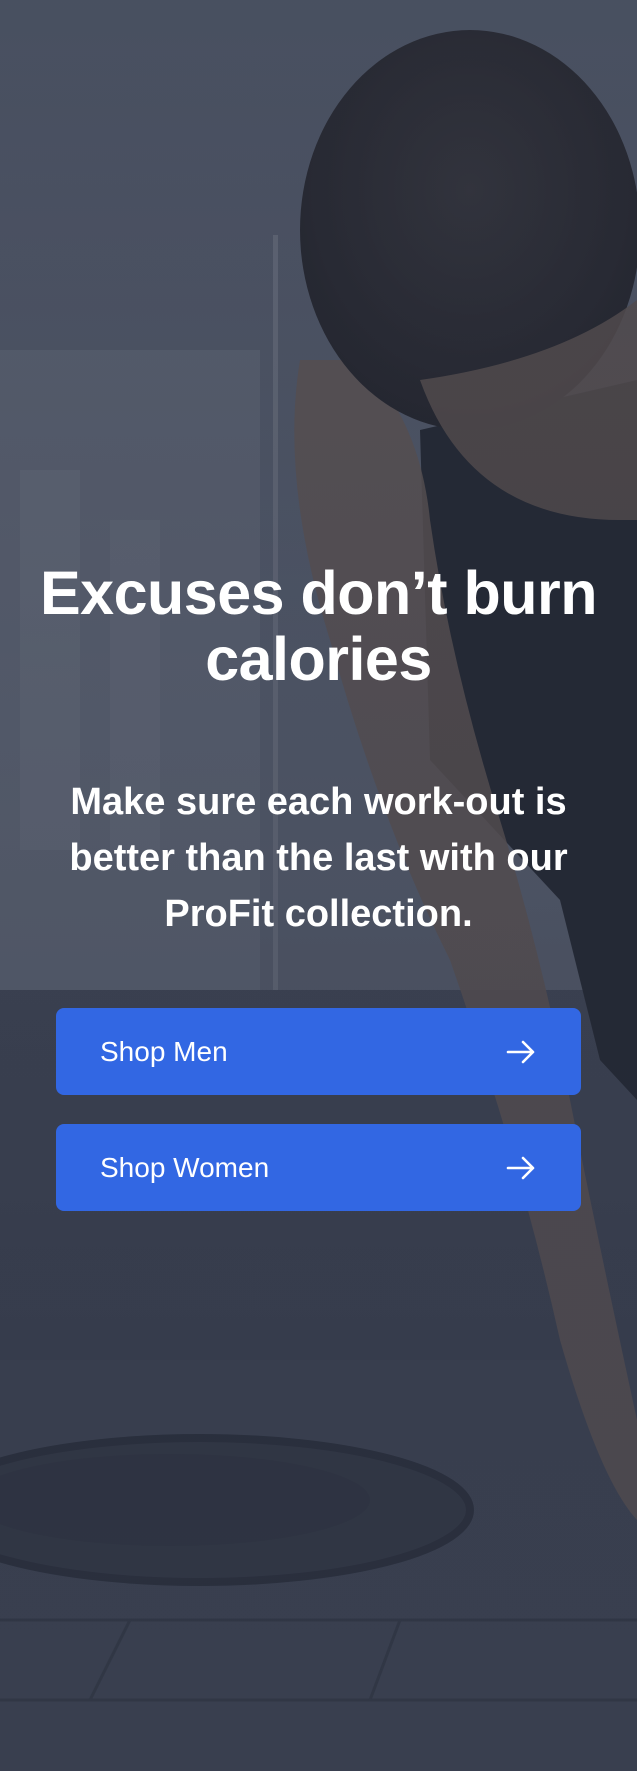 The height and width of the screenshot is (1771, 637). What do you see at coordinates (318, 1051) in the screenshot?
I see `shop-men-button: Shop Men` at bounding box center [318, 1051].